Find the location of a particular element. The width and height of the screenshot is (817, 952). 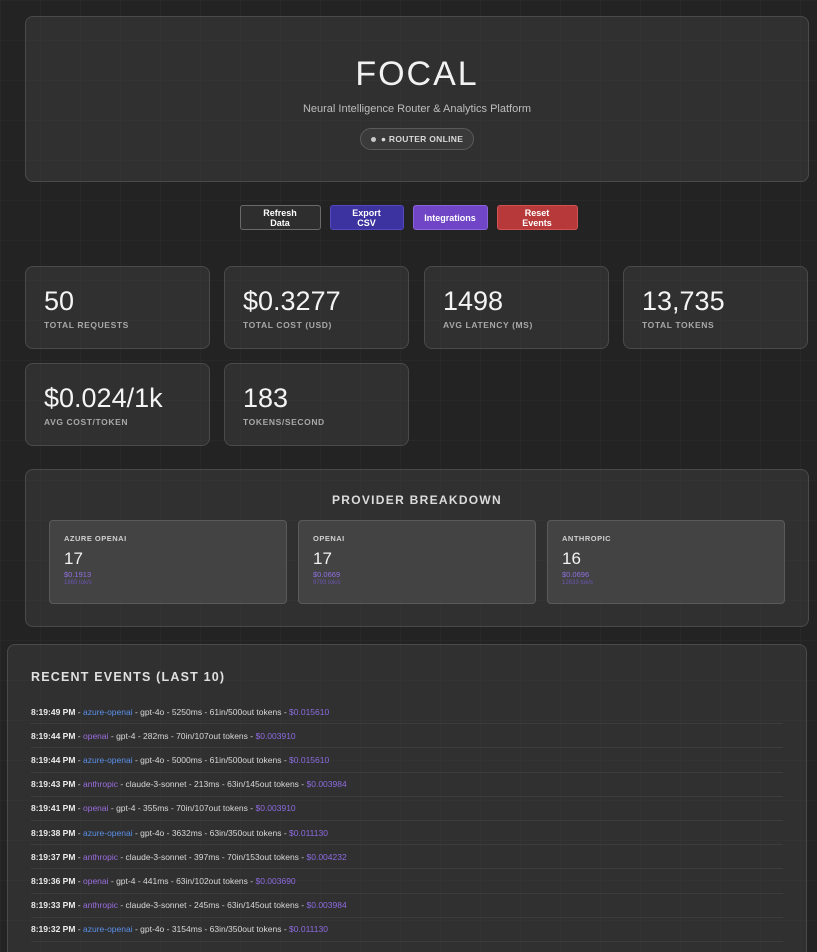

stat-value: $0.3277 is located at coordinates (292, 301).